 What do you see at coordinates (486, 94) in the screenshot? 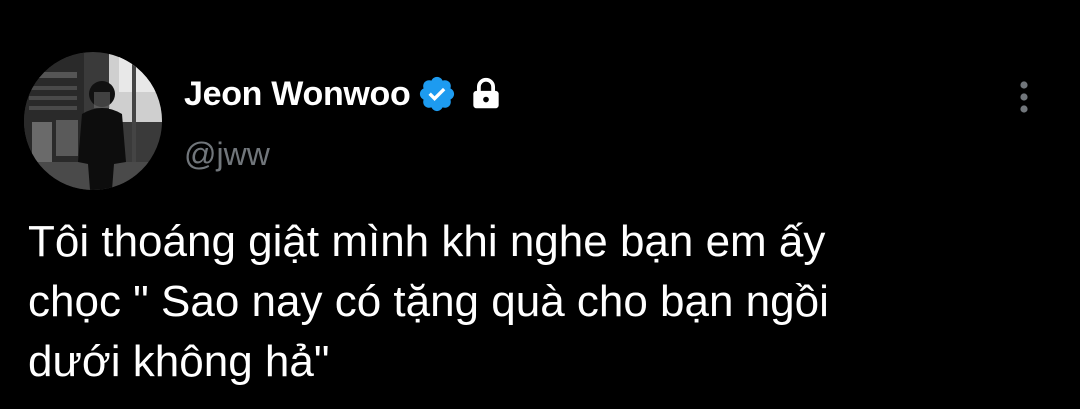
I see `lock-icon` at bounding box center [486, 94].